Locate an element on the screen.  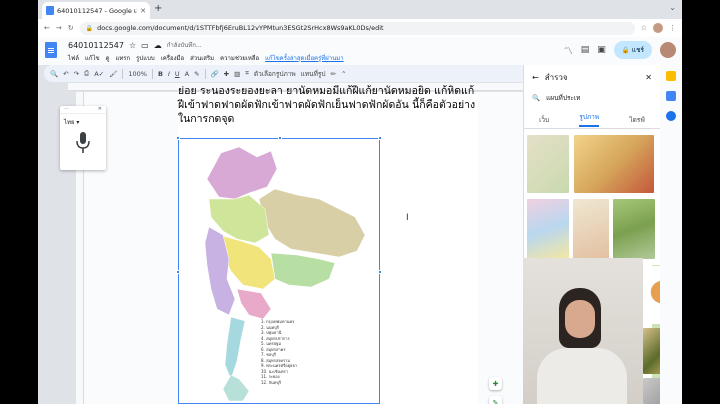
menu-tools: เครื่องมือ is located at coordinates (172, 58).